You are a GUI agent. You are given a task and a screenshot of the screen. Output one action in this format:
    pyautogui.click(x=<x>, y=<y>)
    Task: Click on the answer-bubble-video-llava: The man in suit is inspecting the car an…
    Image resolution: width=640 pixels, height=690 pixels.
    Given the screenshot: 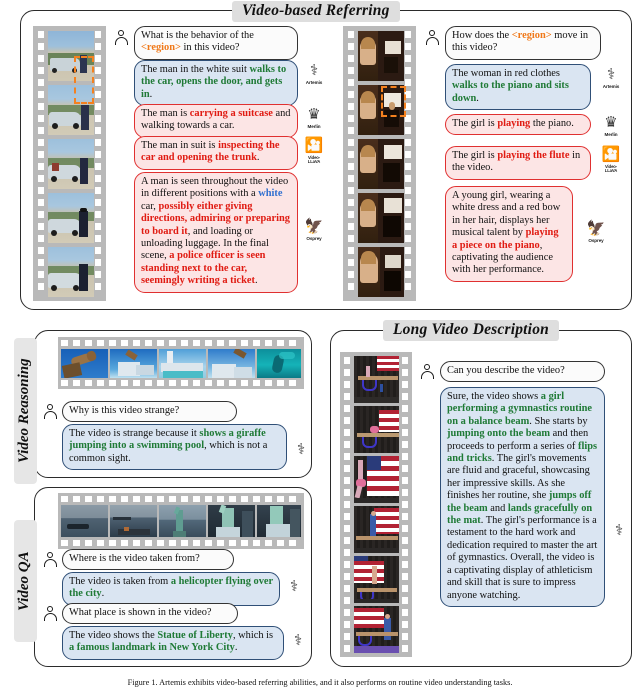 What is the action you would take?
    pyautogui.click(x=216, y=153)
    